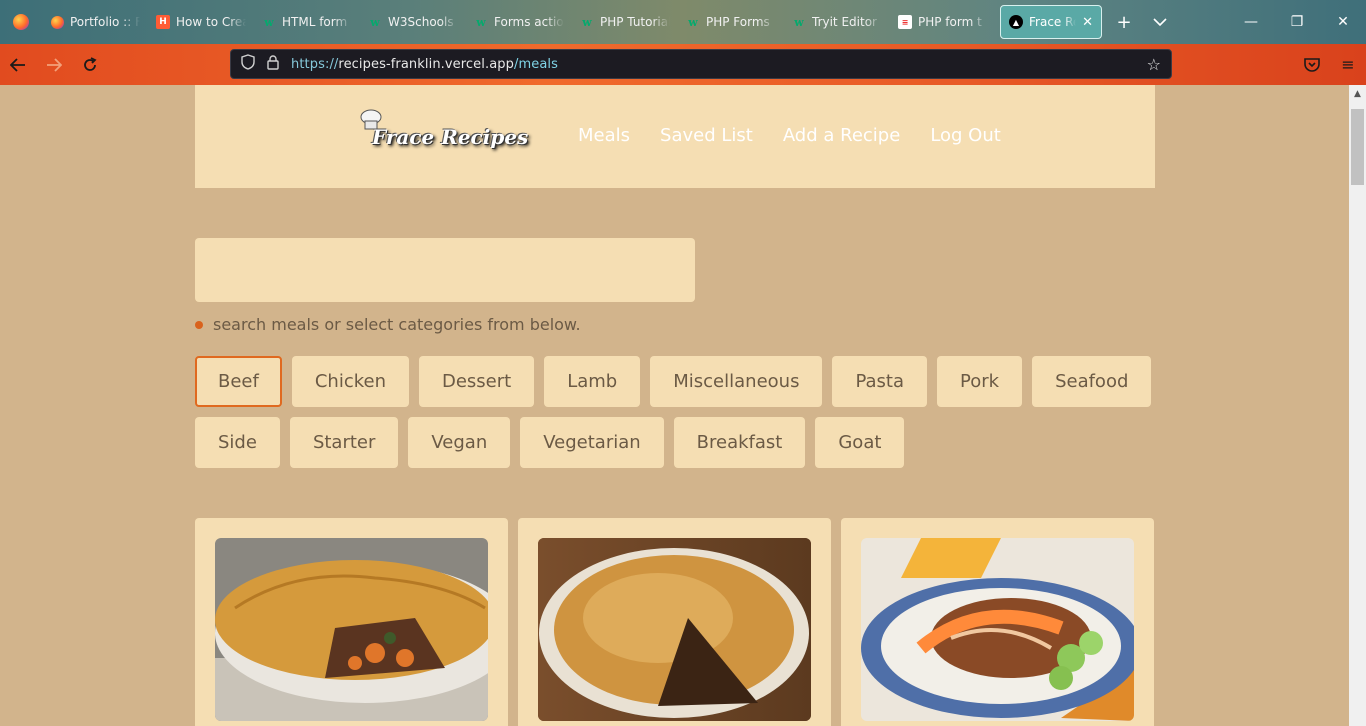 The width and height of the screenshot is (1366, 726). I want to click on lock-icon, so click(273, 64).